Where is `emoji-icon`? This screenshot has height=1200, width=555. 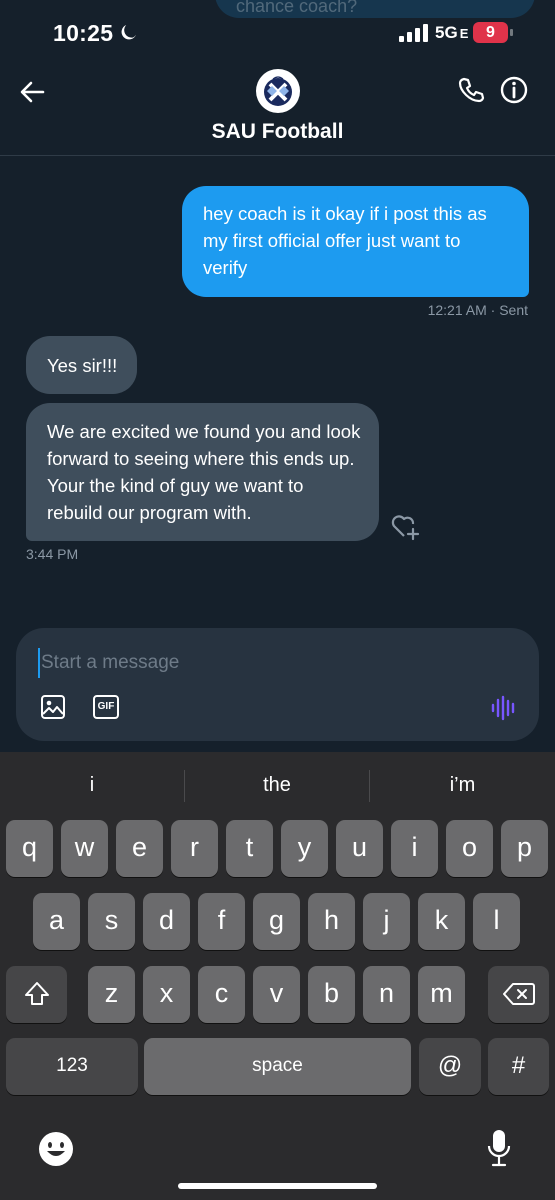 emoji-icon is located at coordinates (56, 1149).